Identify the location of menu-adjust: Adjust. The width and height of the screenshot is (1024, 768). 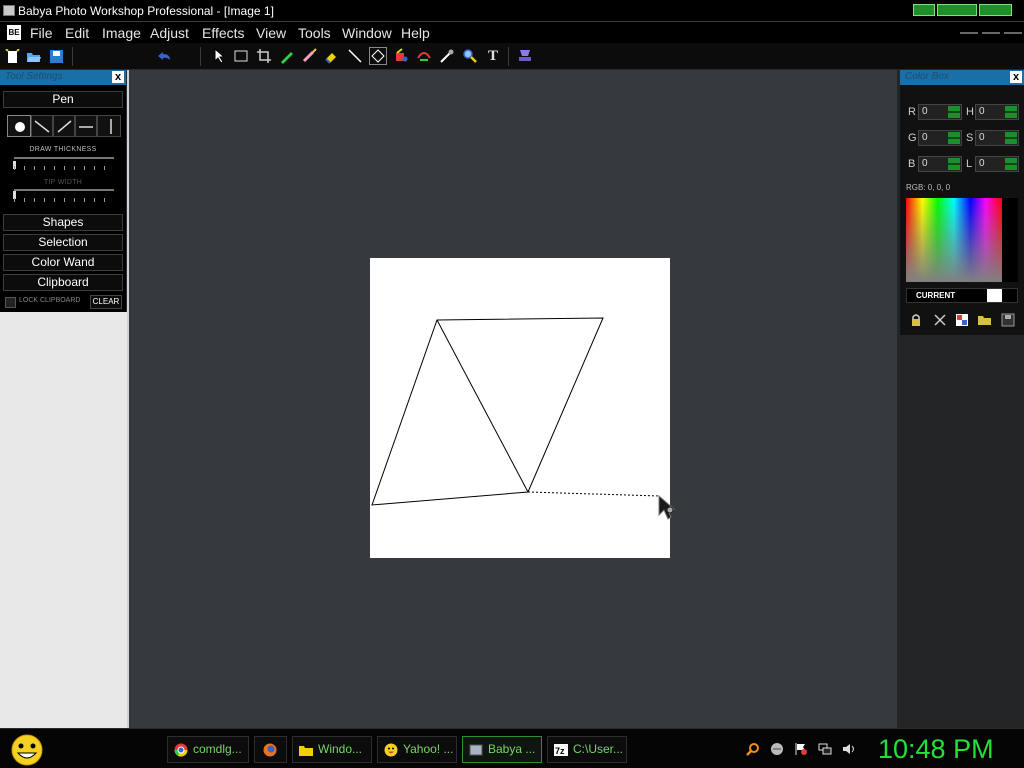
(169, 33).